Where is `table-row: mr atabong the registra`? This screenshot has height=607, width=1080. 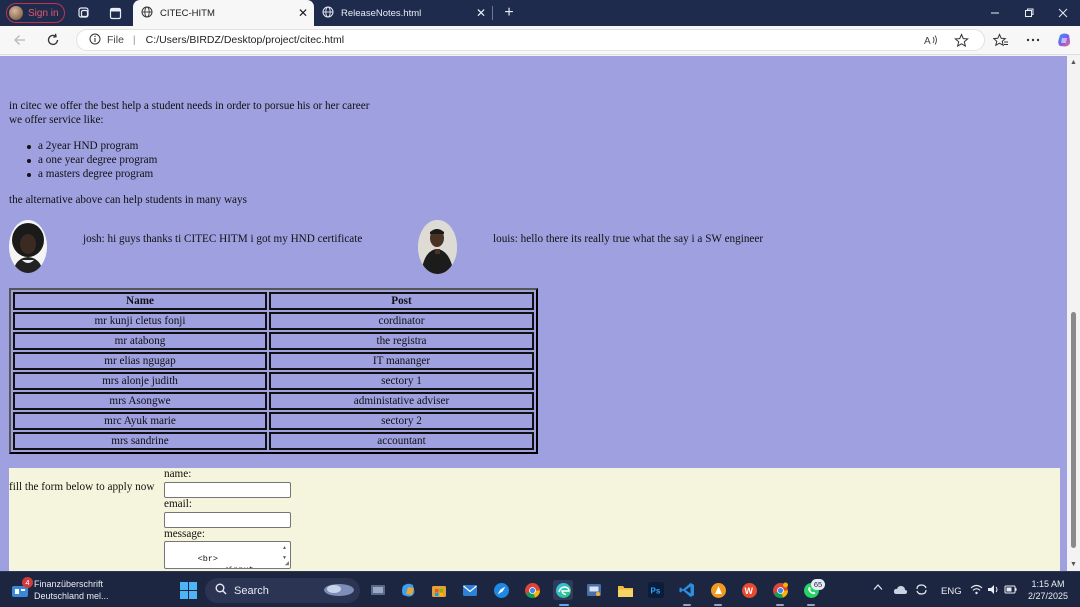
table-row: mr atabong the registra is located at coordinates (273, 341).